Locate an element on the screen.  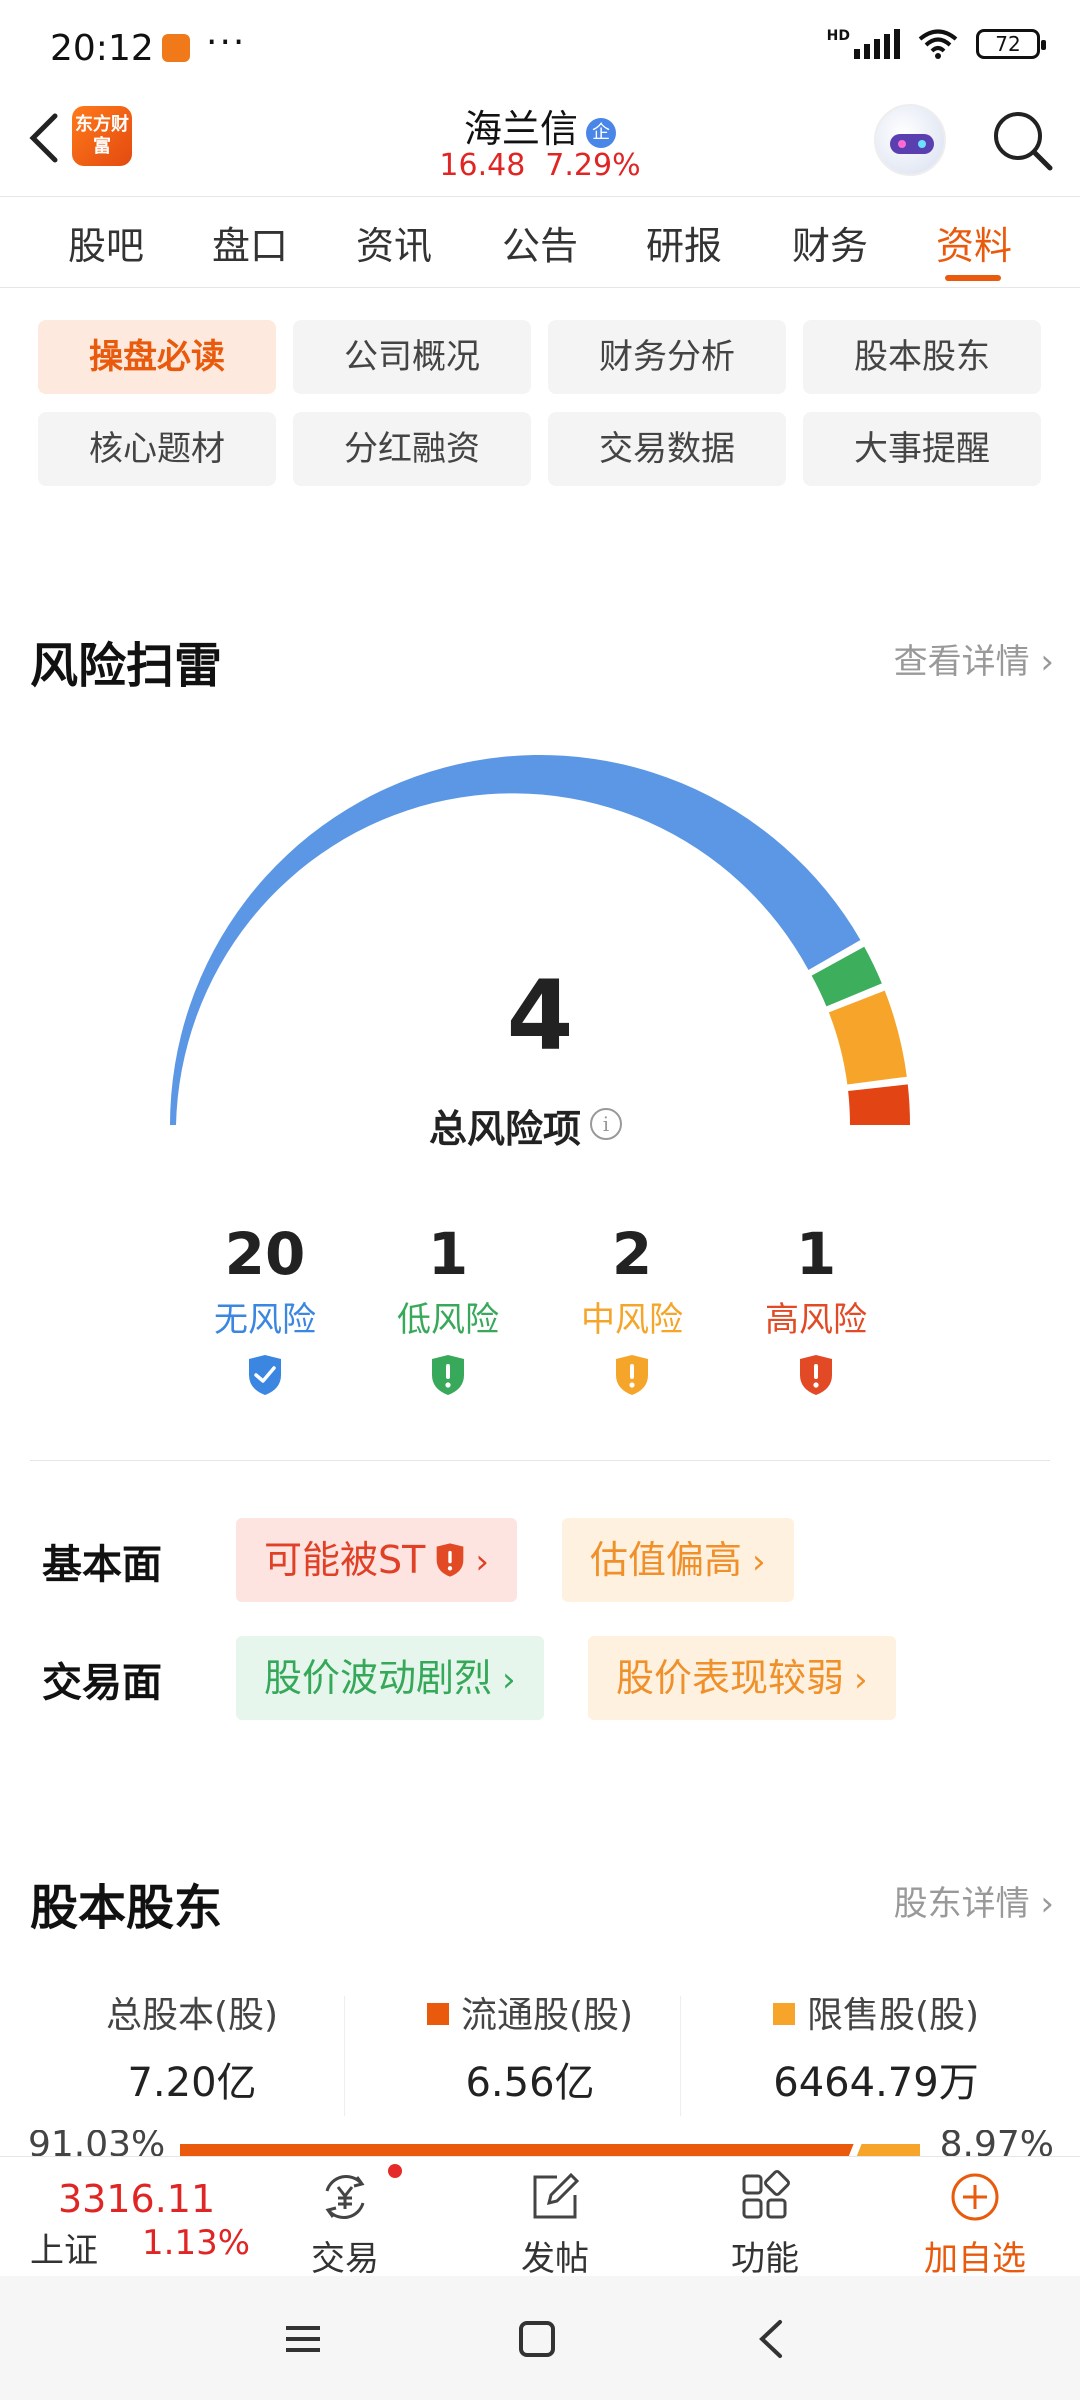
float-legend-swatch is located at coordinates (437, 2014).